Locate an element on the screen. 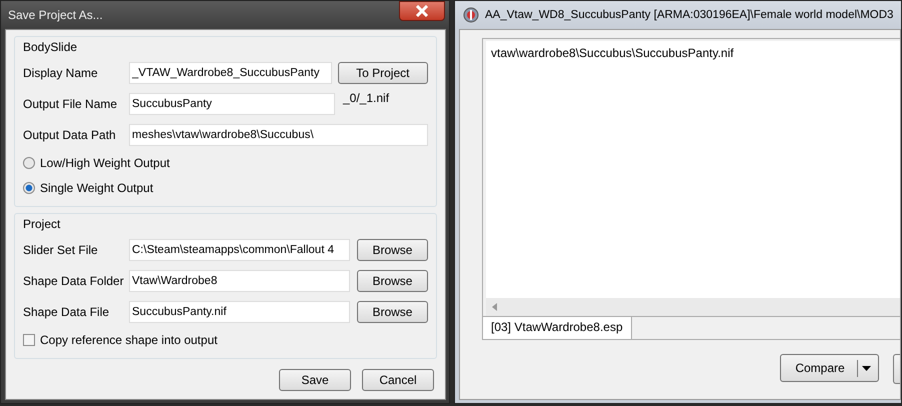 This screenshot has width=902, height=406. input-field: C:\Steam\steamapps\common\Fallout 4 is located at coordinates (239, 249).